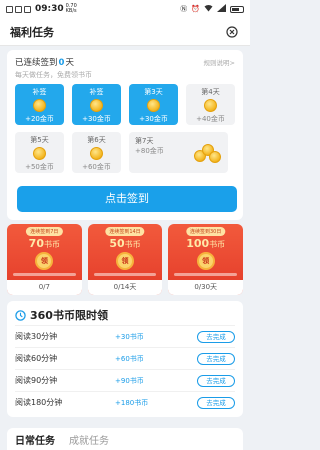  What do you see at coordinates (178, 152) in the screenshot?
I see `signin-day-7: 第7天 +80金币` at bounding box center [178, 152].